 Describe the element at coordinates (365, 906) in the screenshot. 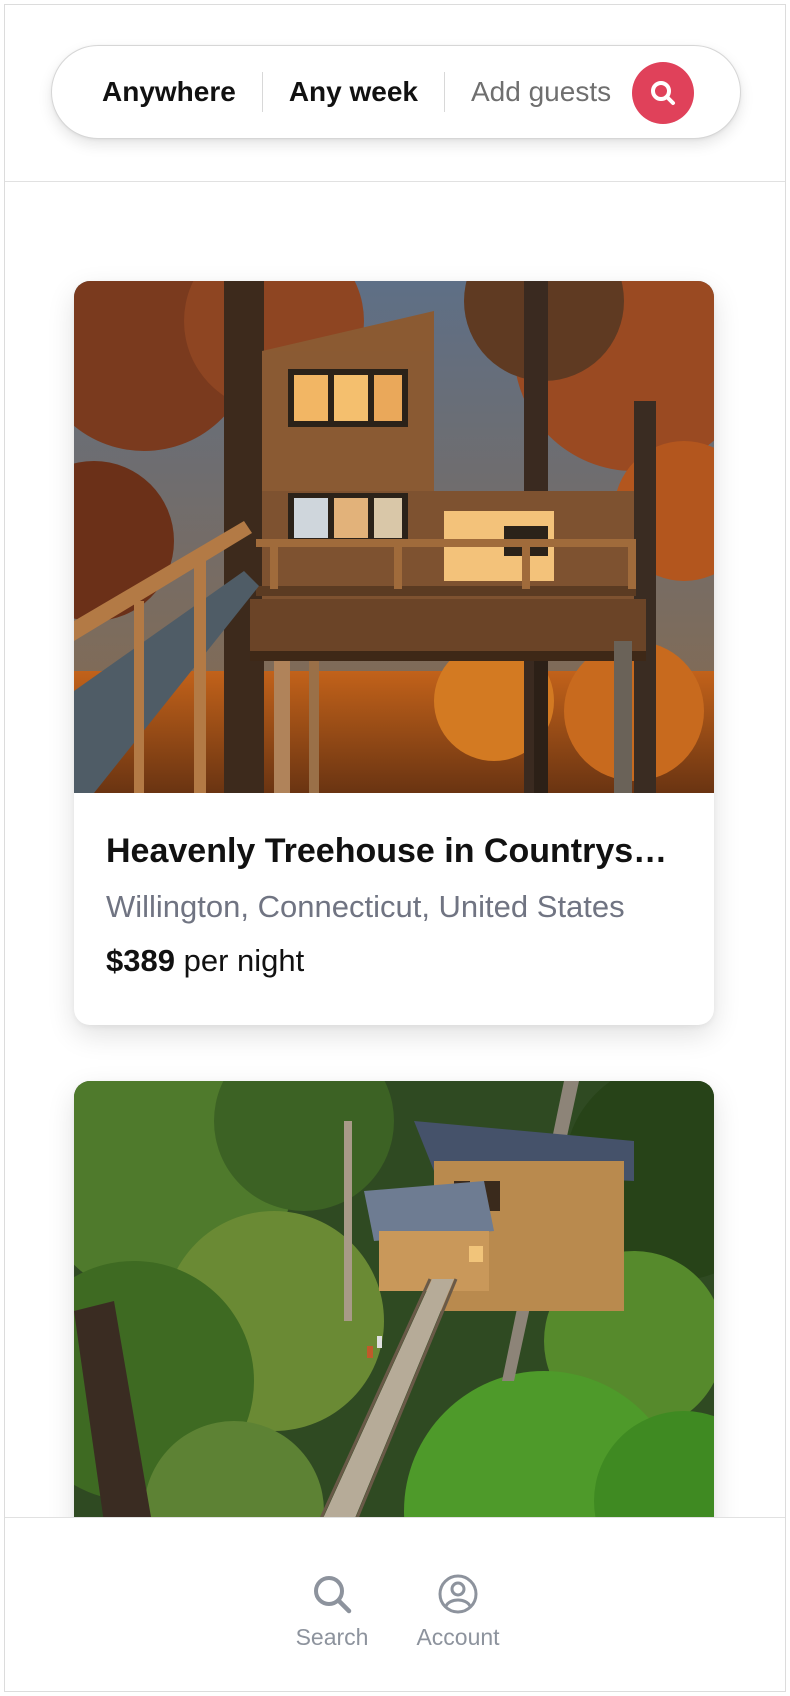

I see `listing-location: Willington, Connecticut, United States` at that location.